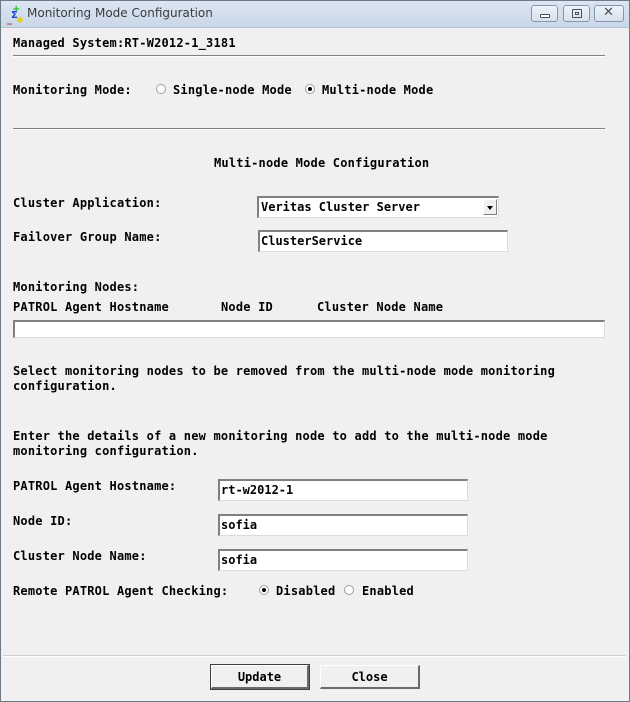 This screenshot has width=630, height=702. Describe the element at coordinates (349, 590) in the screenshot. I see `remote-check-enabled-radio` at that location.